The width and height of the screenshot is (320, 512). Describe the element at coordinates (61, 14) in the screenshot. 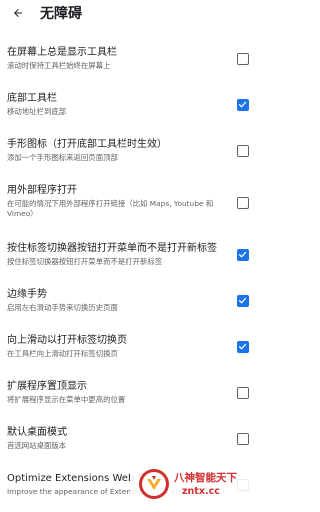

I see `page-title: 无障碍` at that location.